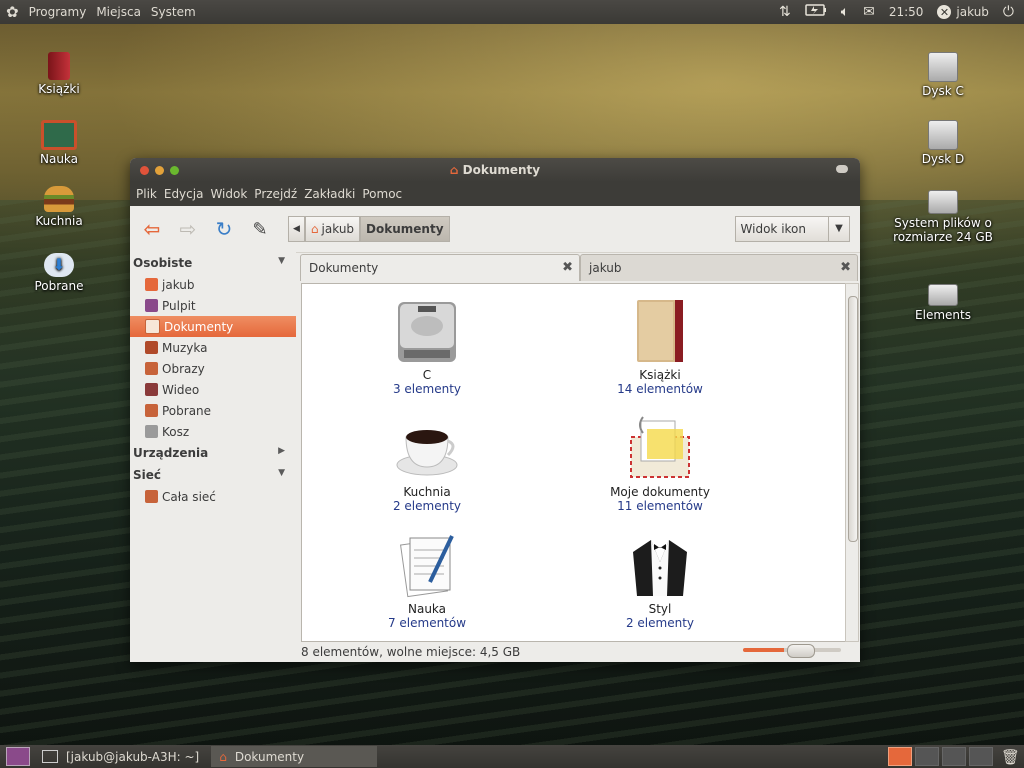 This screenshot has width=1024, height=768. I want to click on menu-przejdz: Przejdź, so click(275, 194).